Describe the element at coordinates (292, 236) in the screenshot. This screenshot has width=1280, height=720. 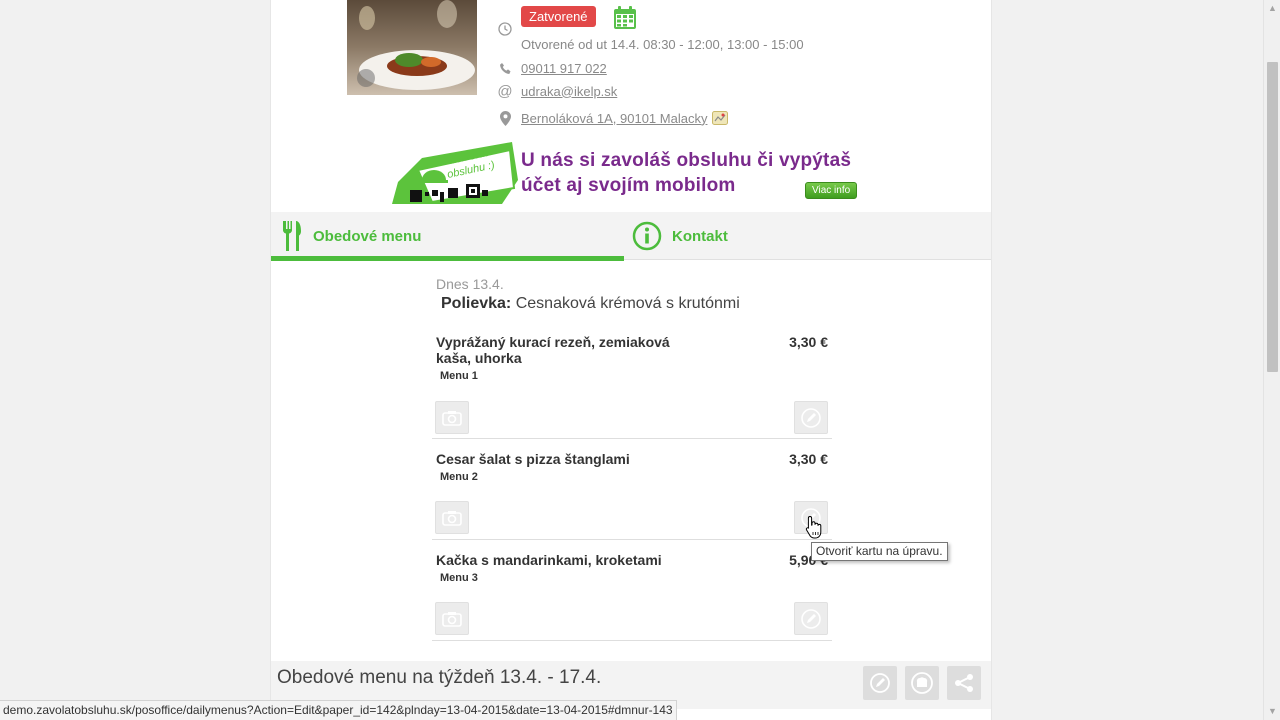
I see `fork-knife-icon` at that location.